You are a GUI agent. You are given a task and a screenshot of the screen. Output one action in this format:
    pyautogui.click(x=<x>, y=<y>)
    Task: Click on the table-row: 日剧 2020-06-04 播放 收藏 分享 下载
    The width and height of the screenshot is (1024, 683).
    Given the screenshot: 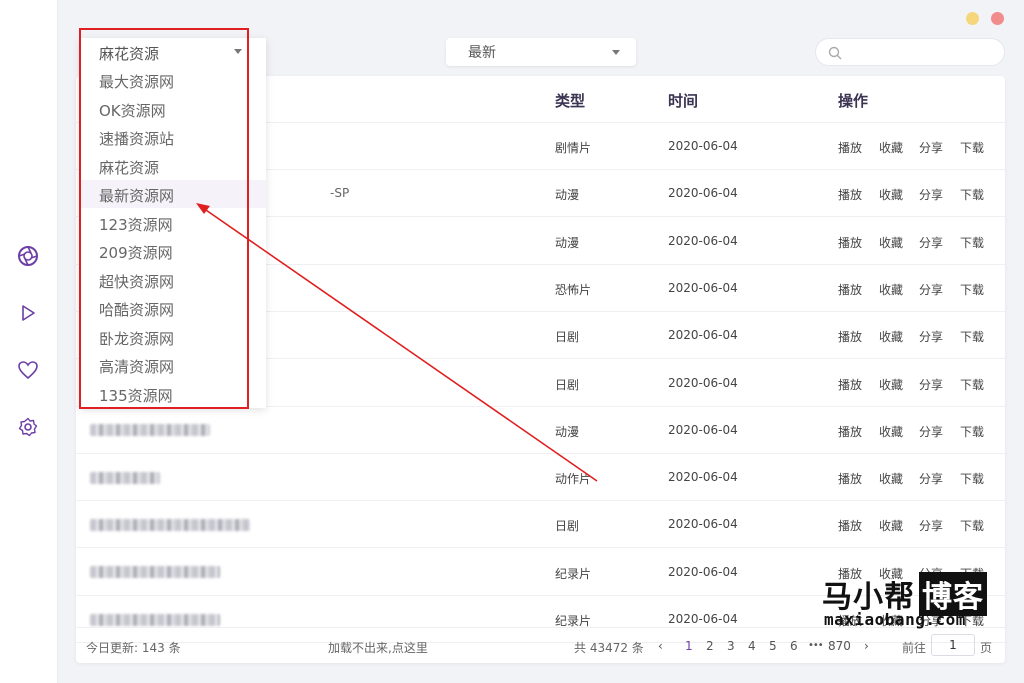 What is the action you would take?
    pyautogui.click(x=540, y=525)
    